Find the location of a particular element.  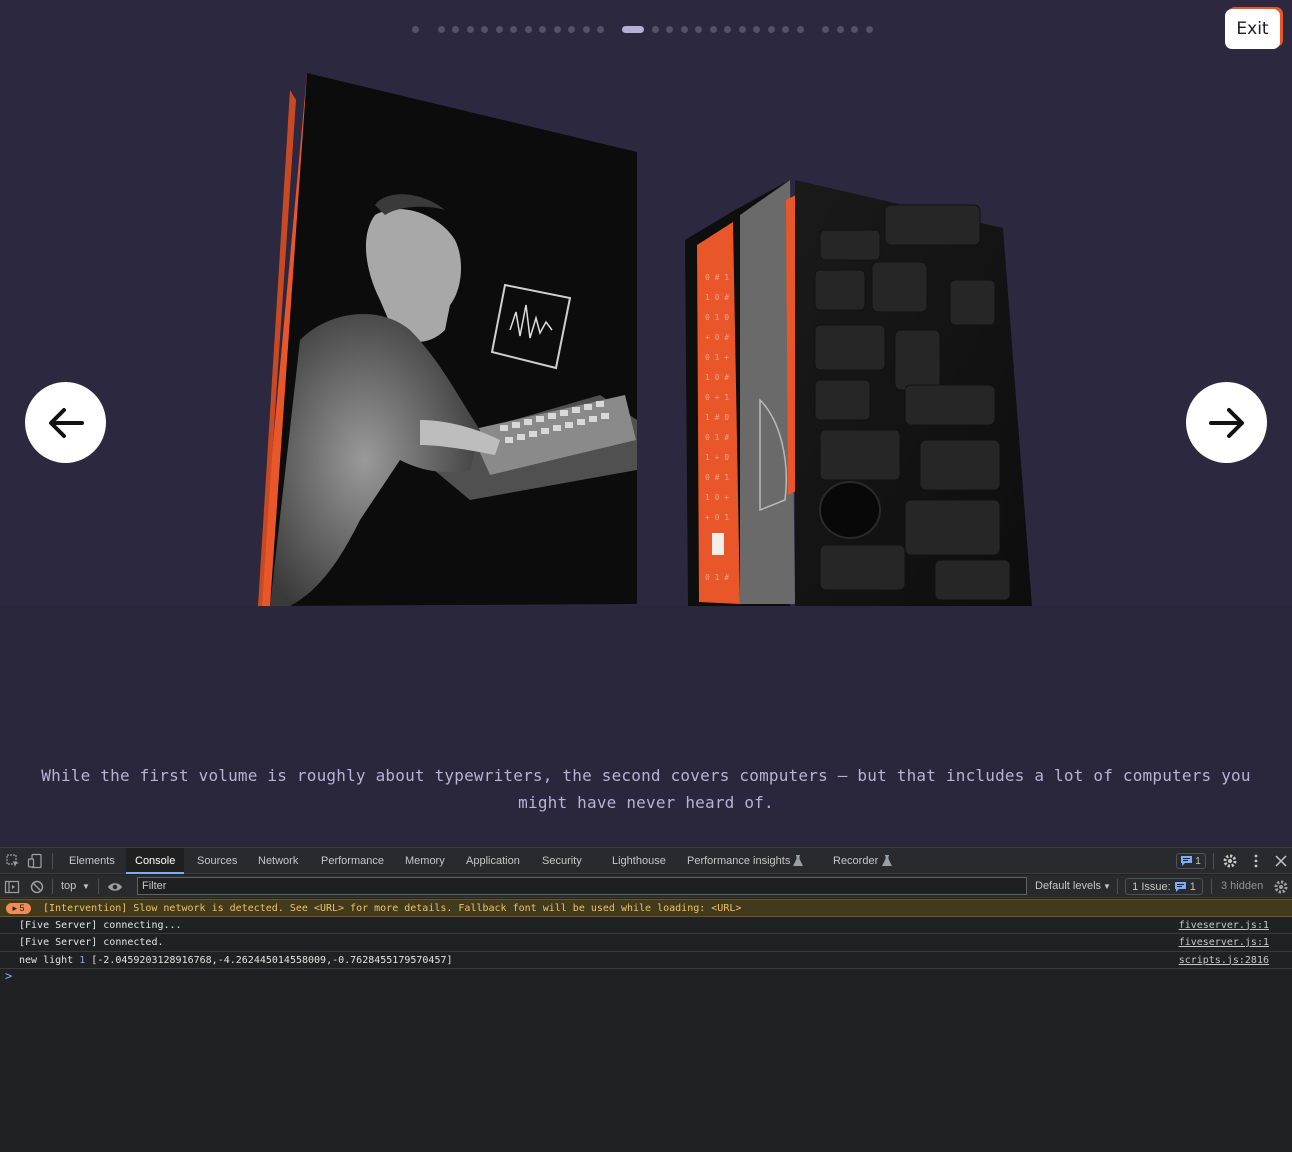

sidebar-toggle-icon is located at coordinates (12, 887).